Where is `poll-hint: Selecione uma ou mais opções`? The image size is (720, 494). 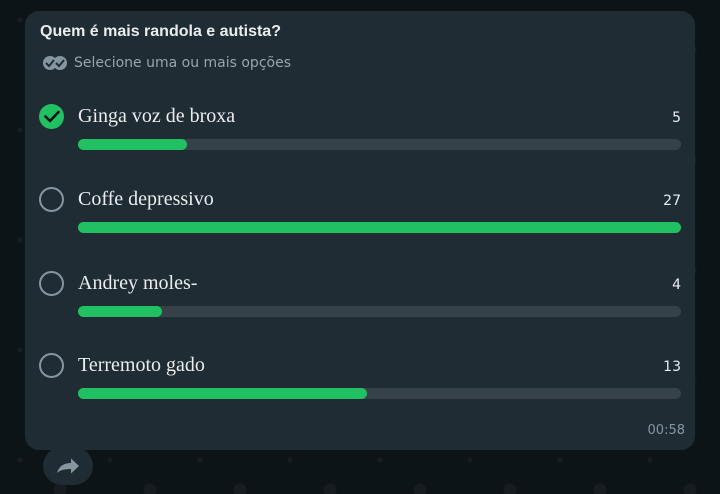 poll-hint: Selecione uma ou mais opções is located at coordinates (166, 63).